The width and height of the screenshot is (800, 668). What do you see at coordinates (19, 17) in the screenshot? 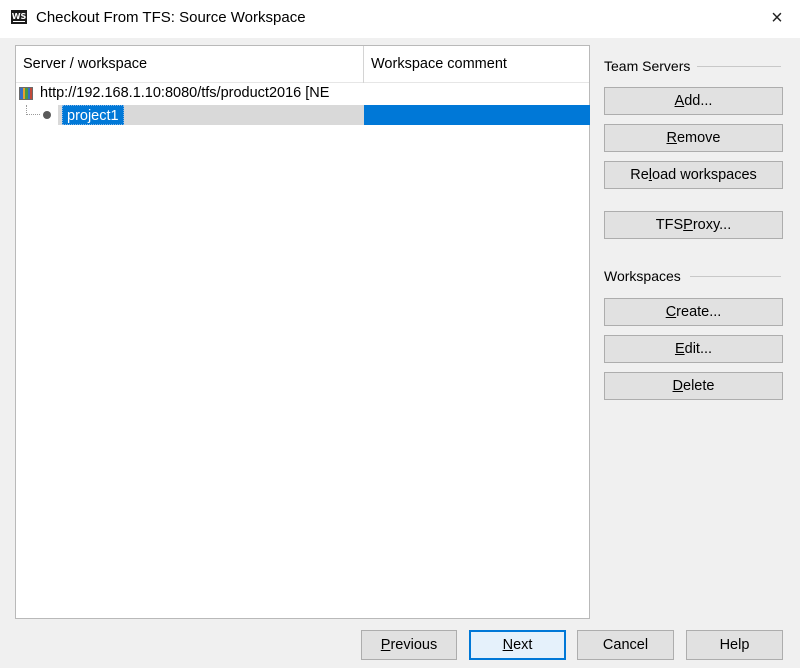
I see `webstorm-app-icon: WS` at bounding box center [19, 17].